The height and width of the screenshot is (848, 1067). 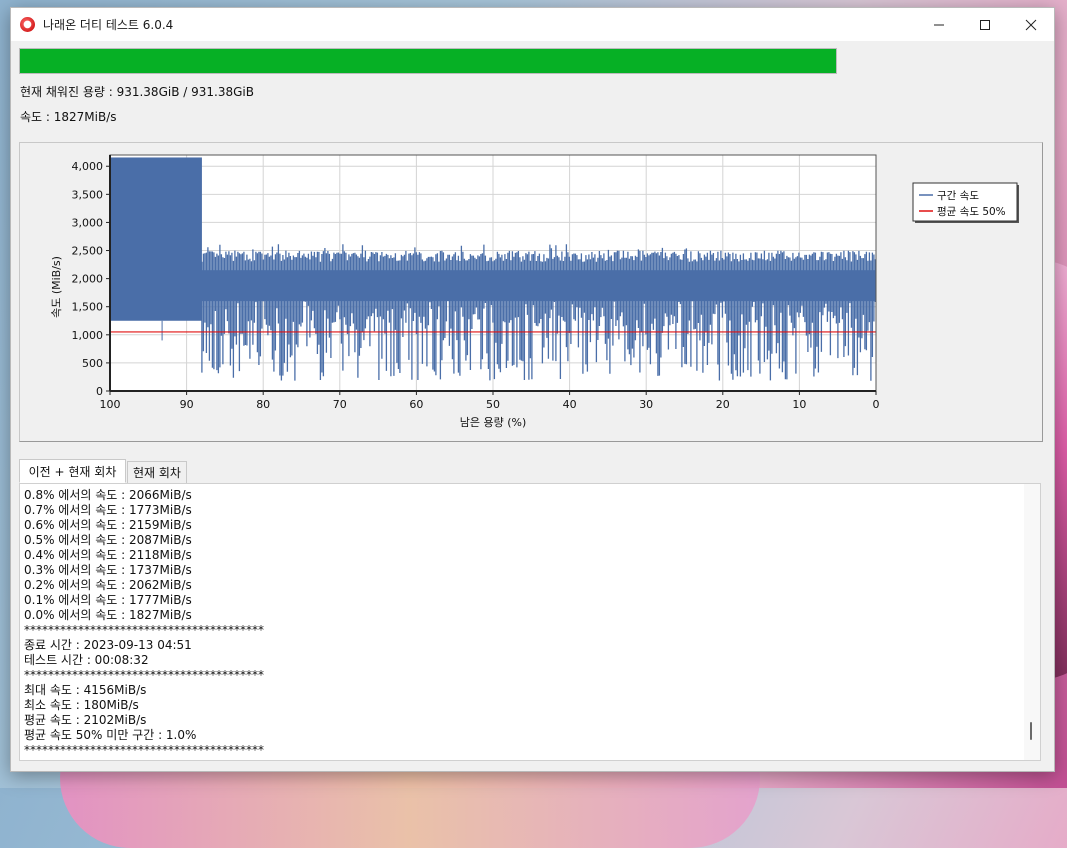 I want to click on log-line: 0.3% 에서의 속도 : 1737MiB/s, so click(x=108, y=570).